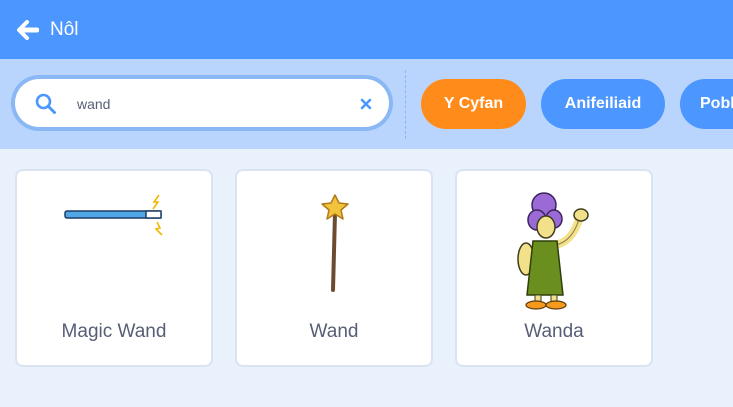 The width and height of the screenshot is (733, 407). I want to click on sprite-name: Wand, so click(334, 331).